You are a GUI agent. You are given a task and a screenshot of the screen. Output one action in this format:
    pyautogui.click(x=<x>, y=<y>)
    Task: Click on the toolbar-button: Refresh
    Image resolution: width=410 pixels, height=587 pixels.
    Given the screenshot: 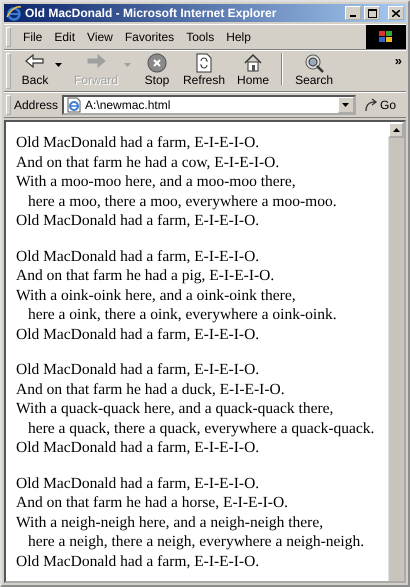 What is the action you would take?
    pyautogui.click(x=204, y=69)
    